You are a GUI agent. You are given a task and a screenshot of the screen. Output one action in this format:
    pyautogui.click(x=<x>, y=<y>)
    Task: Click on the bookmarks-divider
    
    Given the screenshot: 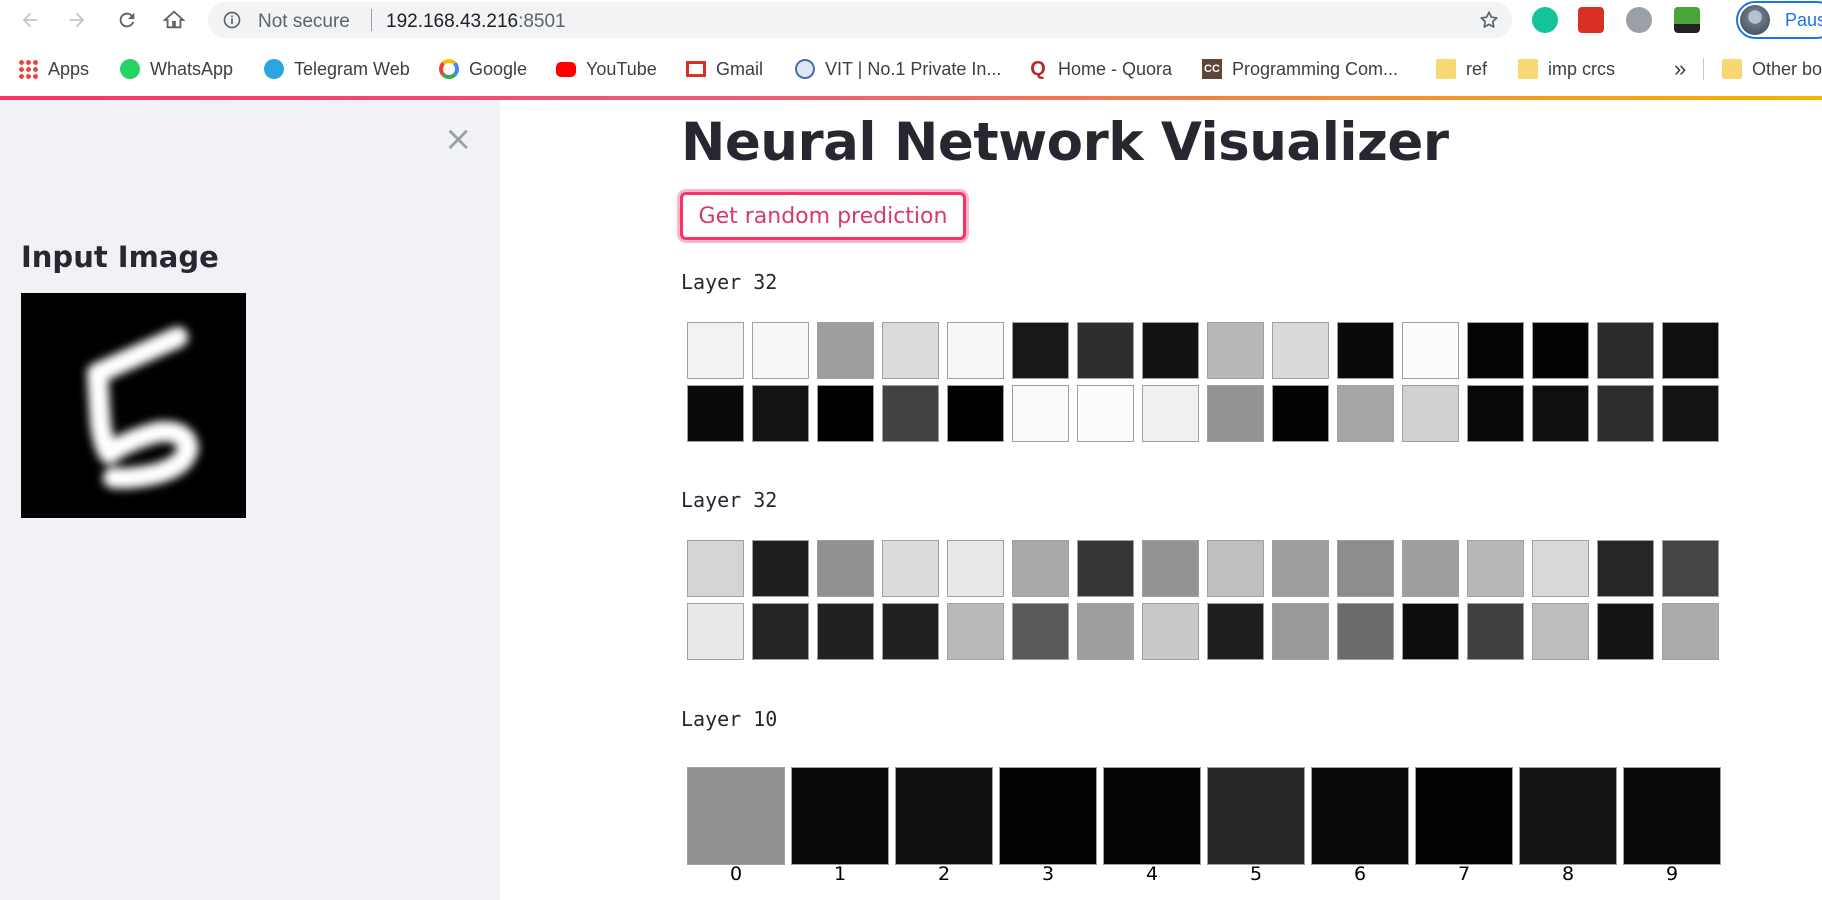 What is the action you would take?
    pyautogui.click(x=1703, y=69)
    